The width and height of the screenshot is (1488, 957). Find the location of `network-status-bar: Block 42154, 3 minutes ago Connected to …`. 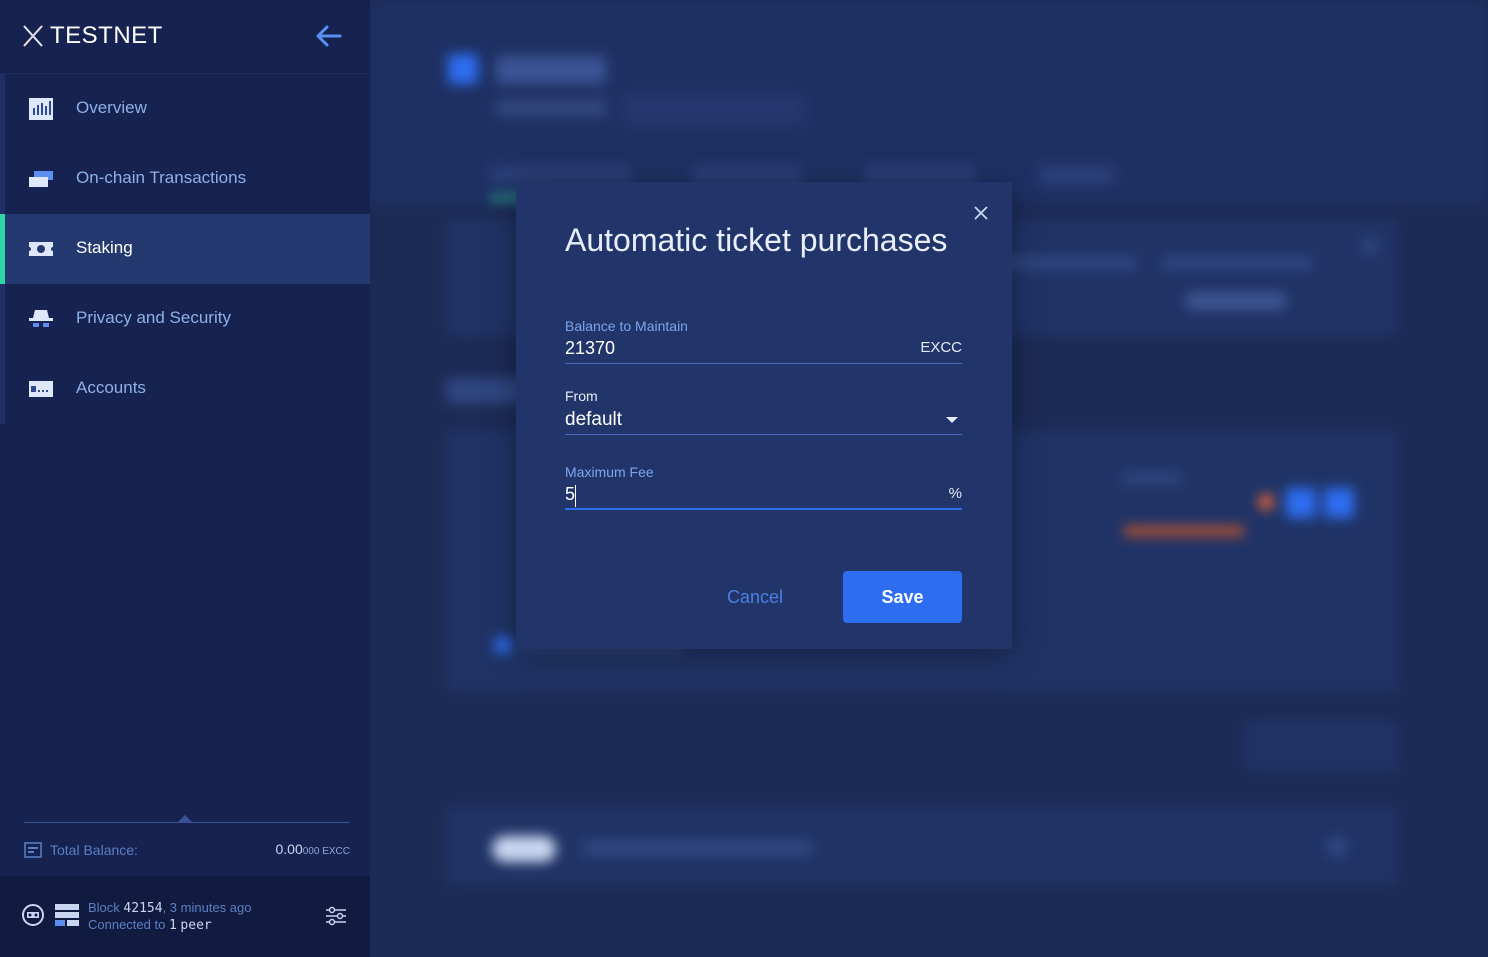

network-status-bar: Block 42154, 3 minutes ago Connected to … is located at coordinates (185, 916).